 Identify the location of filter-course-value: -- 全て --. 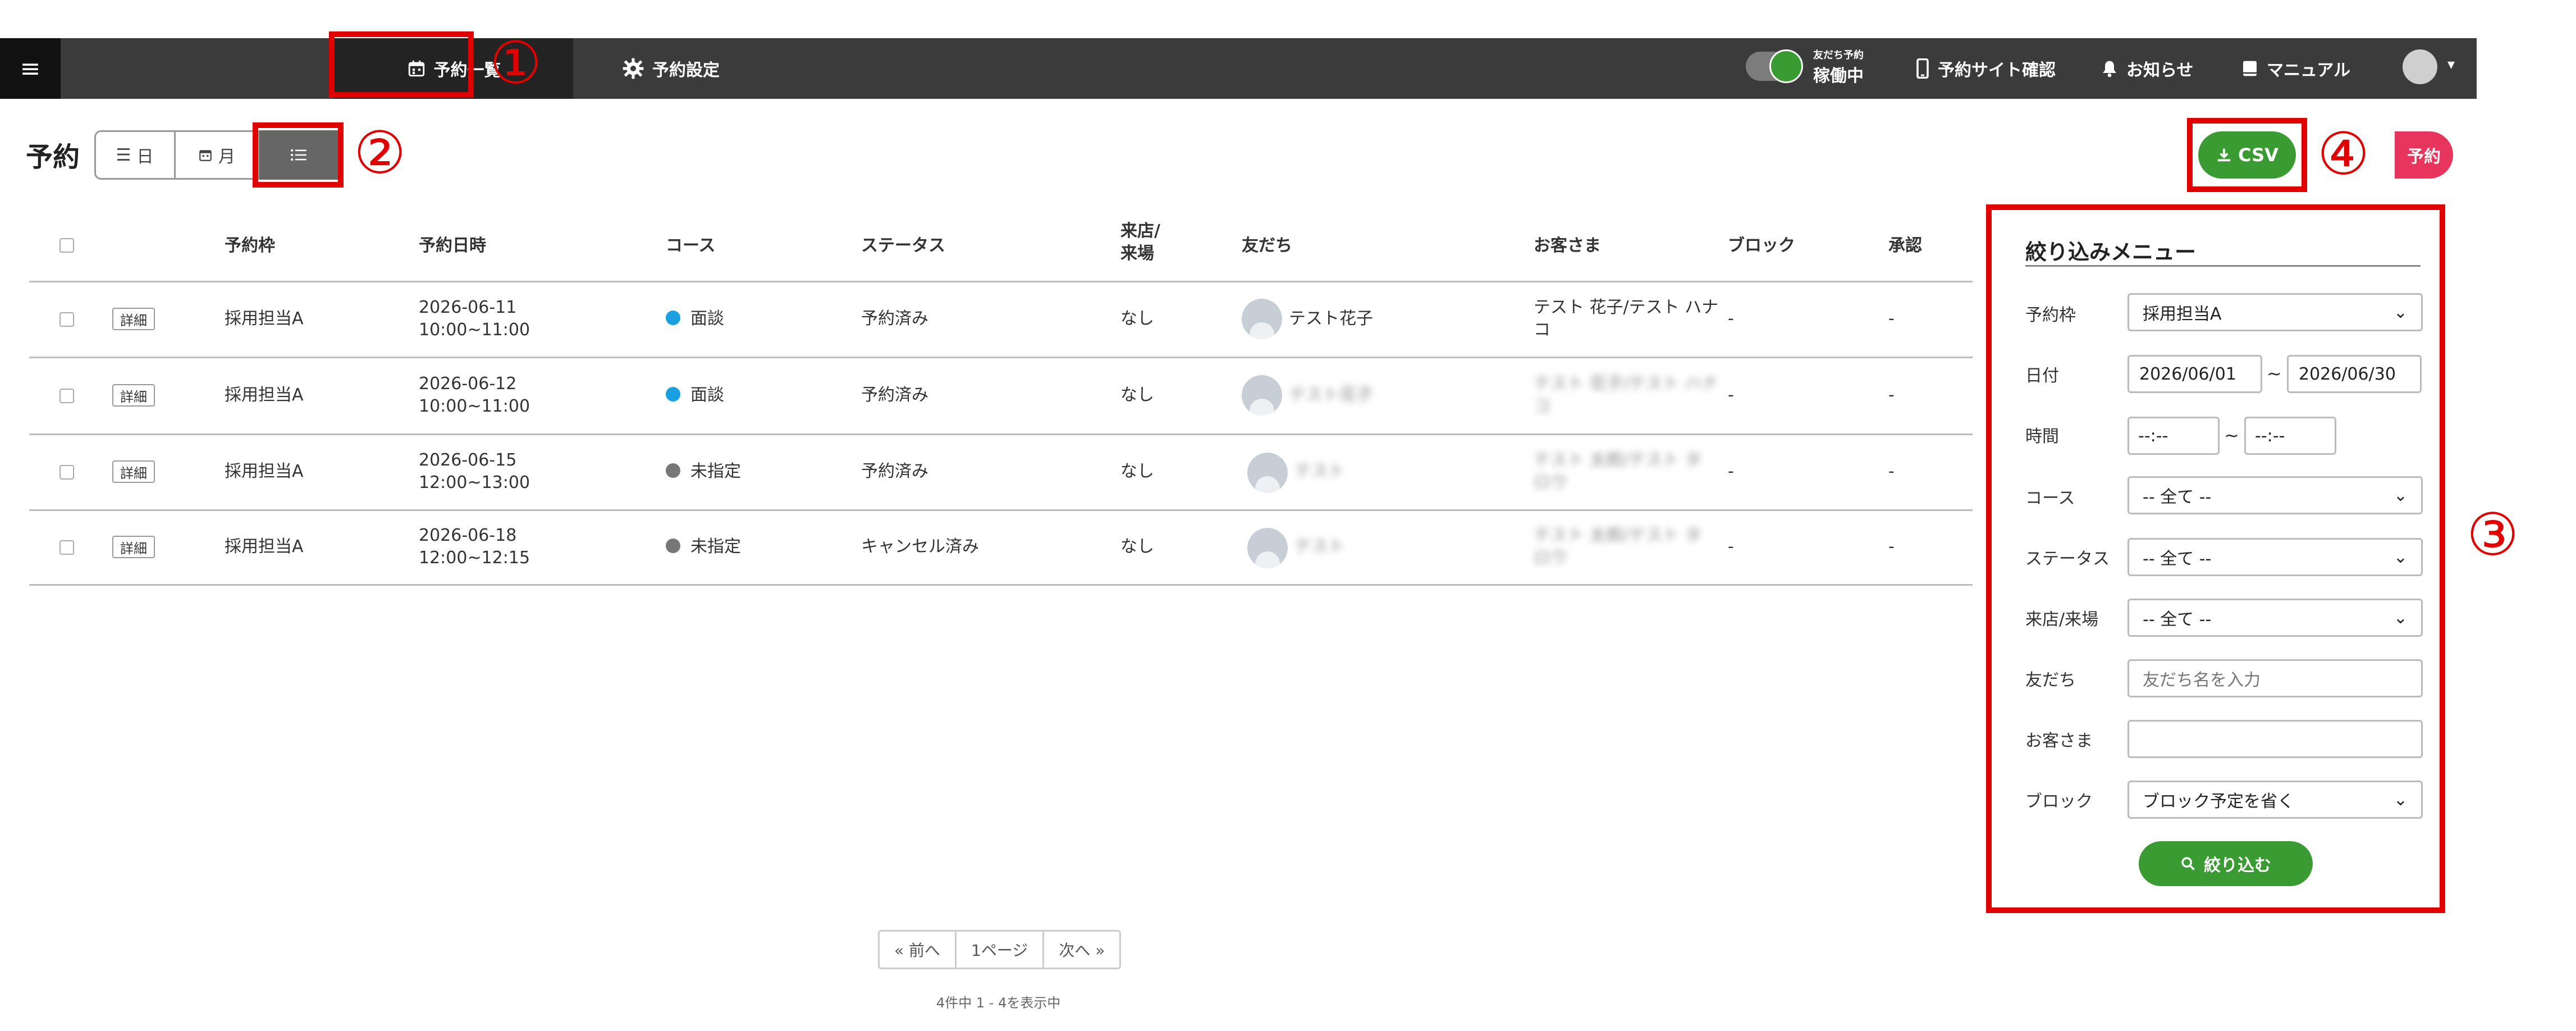
(2177, 497).